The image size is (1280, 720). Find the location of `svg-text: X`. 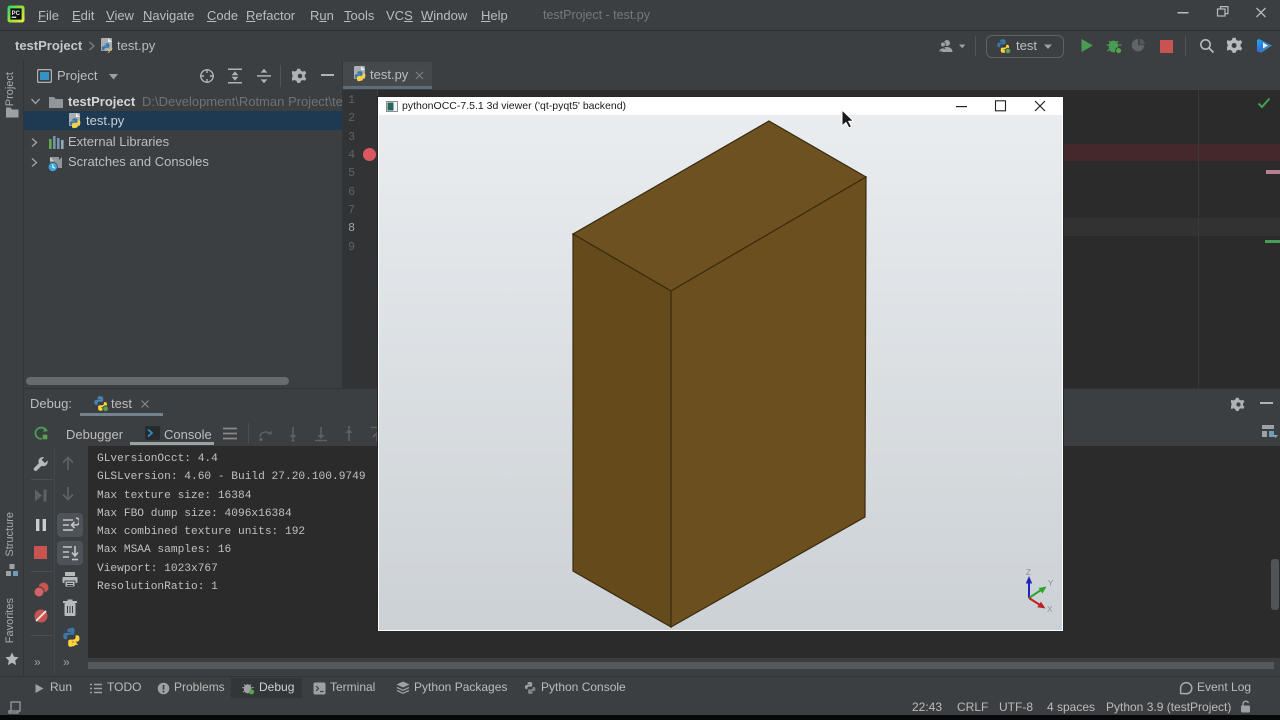

svg-text: X is located at coordinates (1050, 609).